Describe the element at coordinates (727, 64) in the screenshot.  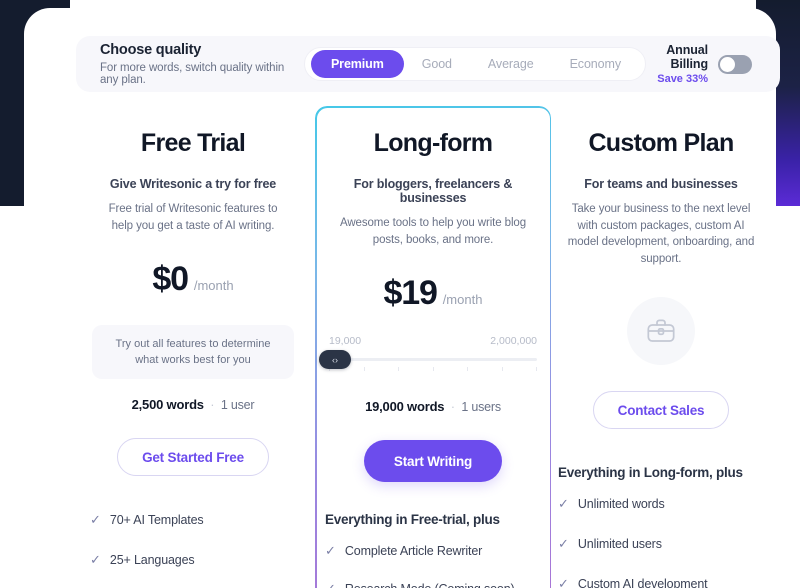
I see `toggle-knob` at that location.